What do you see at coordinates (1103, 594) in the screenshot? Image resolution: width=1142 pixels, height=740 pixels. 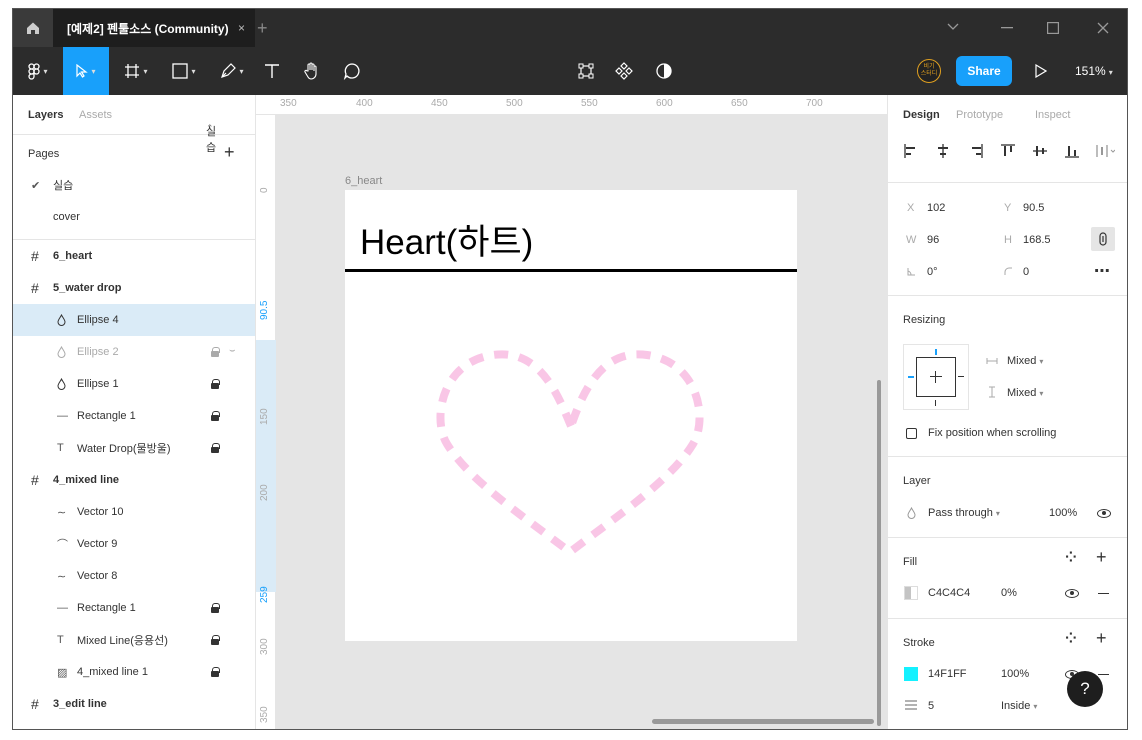 I see `remove-fill-icon` at bounding box center [1103, 594].